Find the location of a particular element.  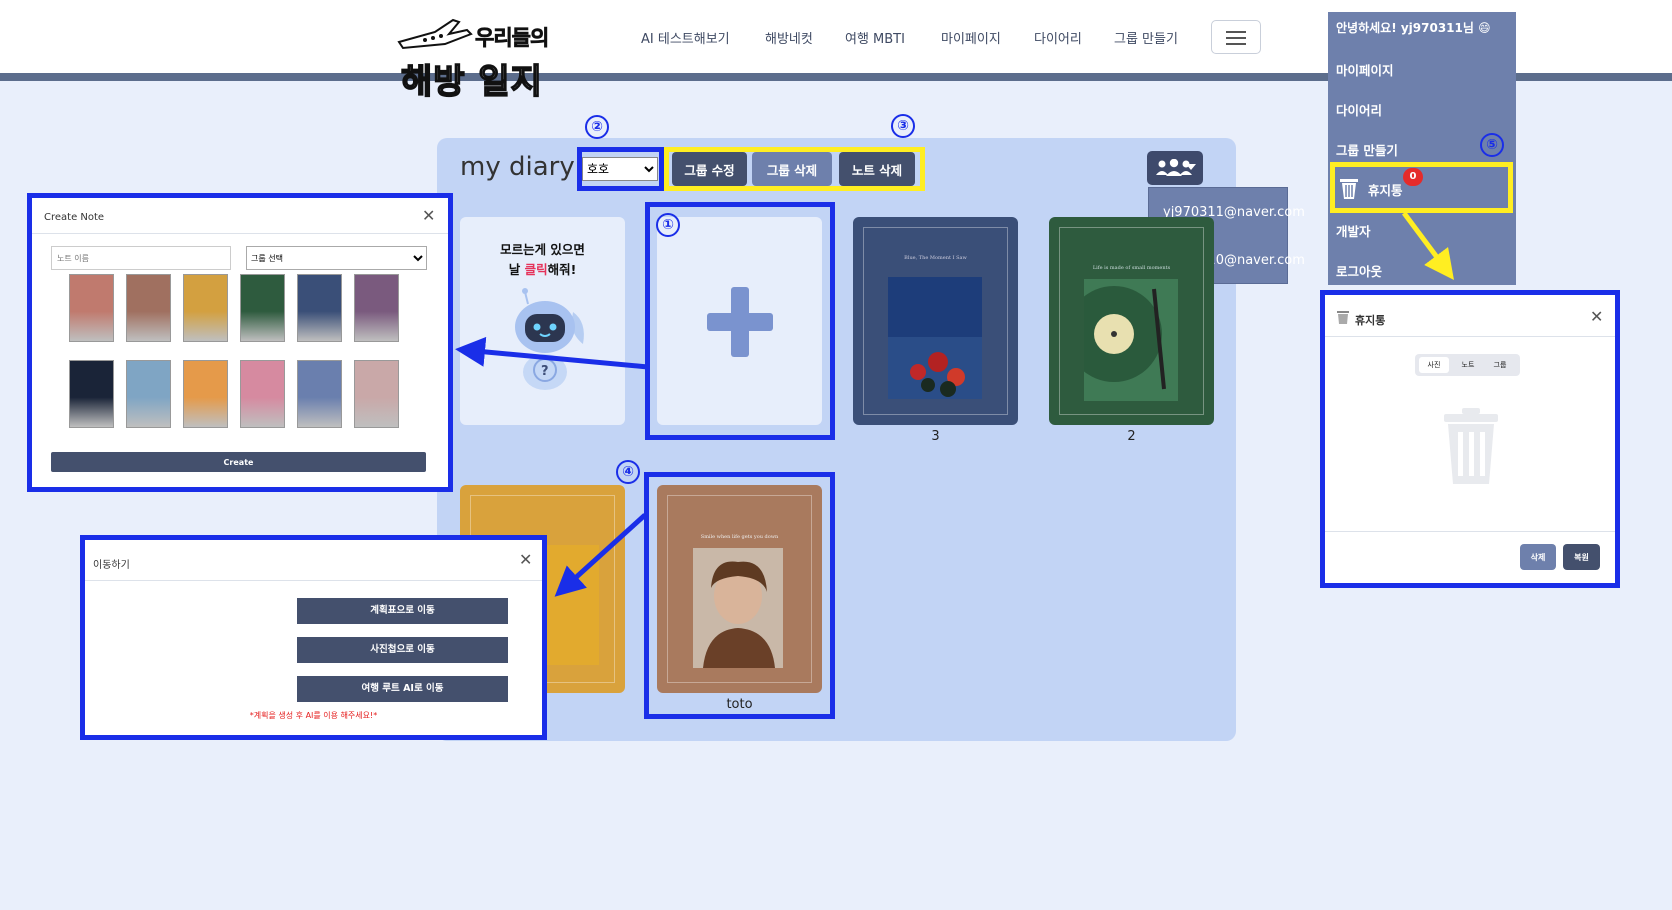

go-to-planner-button: 계획표으로 이동 is located at coordinates (402, 611).